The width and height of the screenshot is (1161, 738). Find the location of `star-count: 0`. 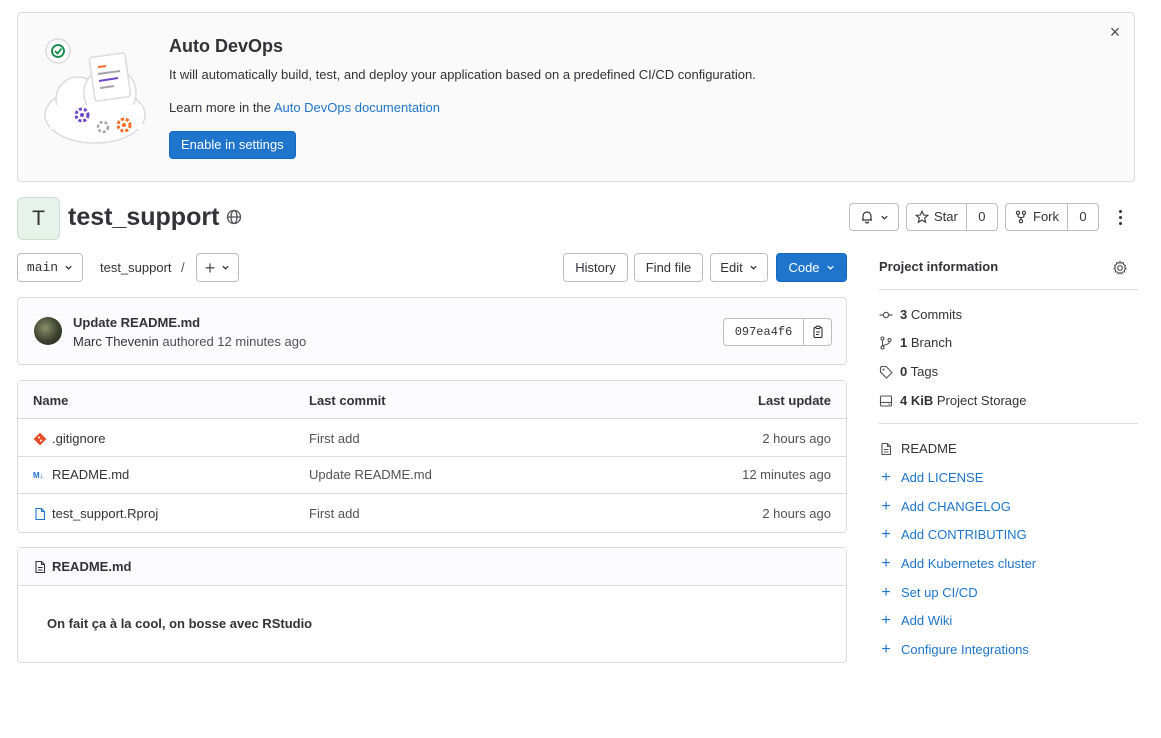

star-count: 0 is located at coordinates (982, 217).